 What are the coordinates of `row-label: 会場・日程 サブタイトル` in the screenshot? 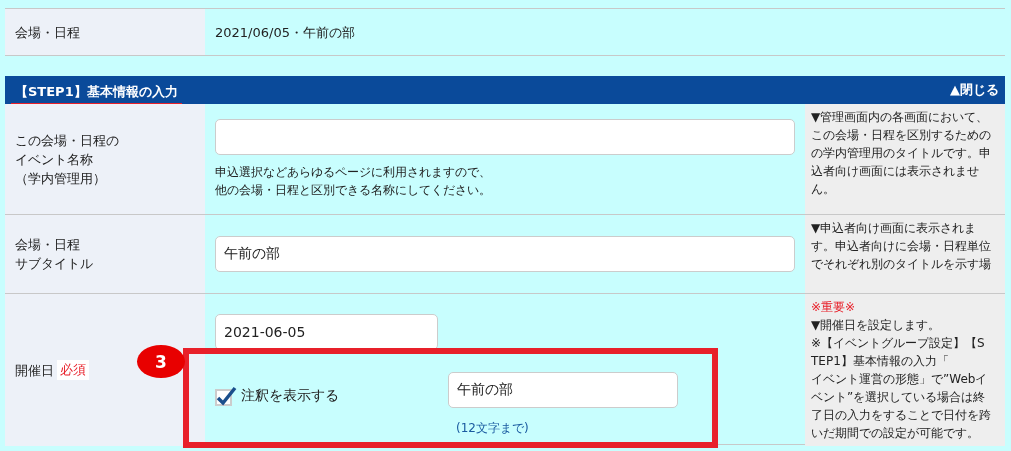 It's located at (54, 254).